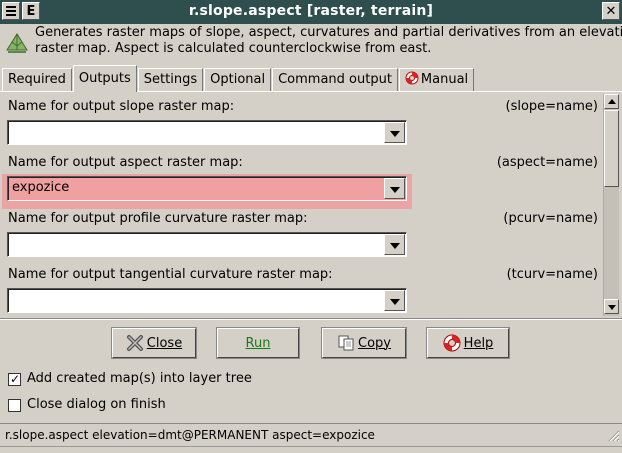 The width and height of the screenshot is (622, 453). I want to click on tab-label: Outputs, so click(104, 78).